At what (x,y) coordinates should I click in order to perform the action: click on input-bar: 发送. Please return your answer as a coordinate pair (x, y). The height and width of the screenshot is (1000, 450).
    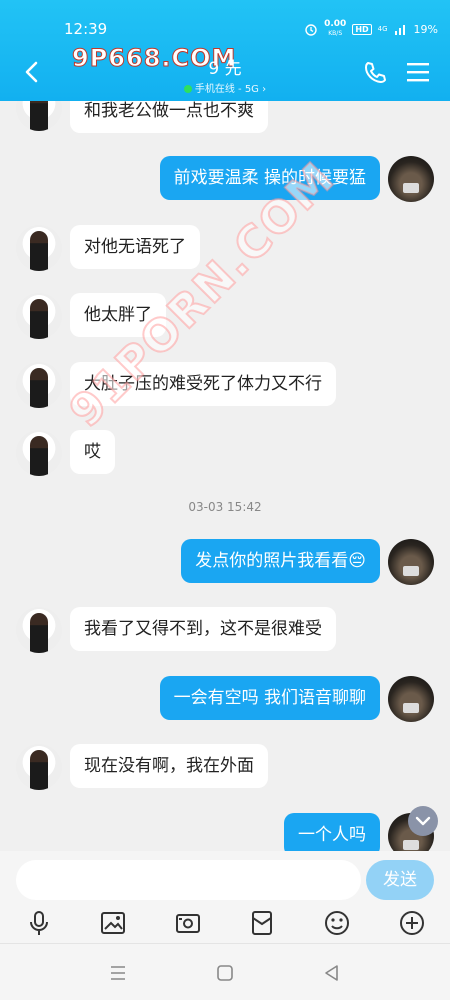
    Looking at the image, I should click on (225, 880).